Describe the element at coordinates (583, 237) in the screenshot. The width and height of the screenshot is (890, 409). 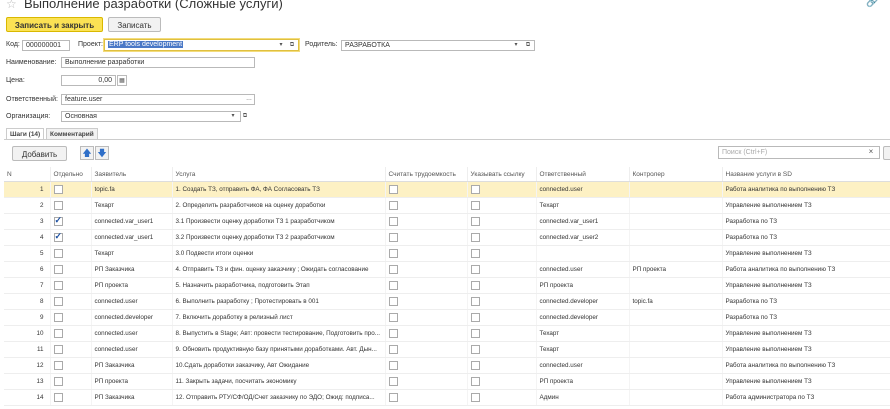
I see `cell-responsible: connected.var_user2` at that location.